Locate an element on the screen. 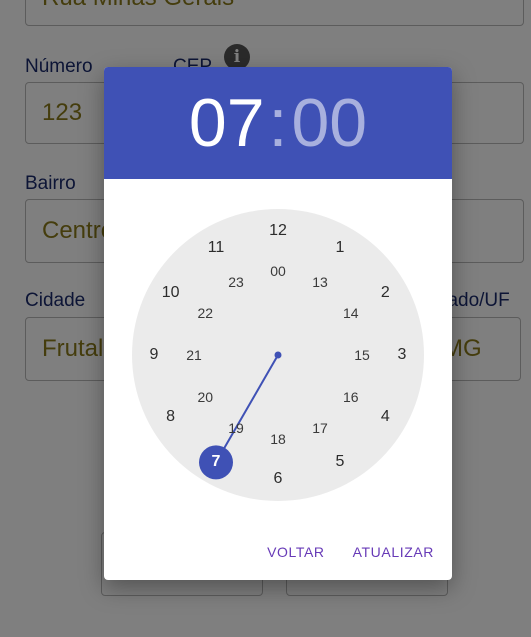 This screenshot has height=637, width=531. clock-number: 22 is located at coordinates (205, 313).